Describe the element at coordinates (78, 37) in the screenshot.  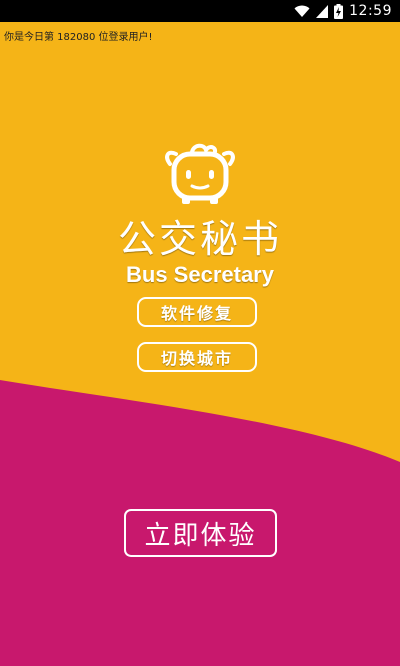
I see `login-count-text: 你是今日第 182080 位登录用户!` at that location.